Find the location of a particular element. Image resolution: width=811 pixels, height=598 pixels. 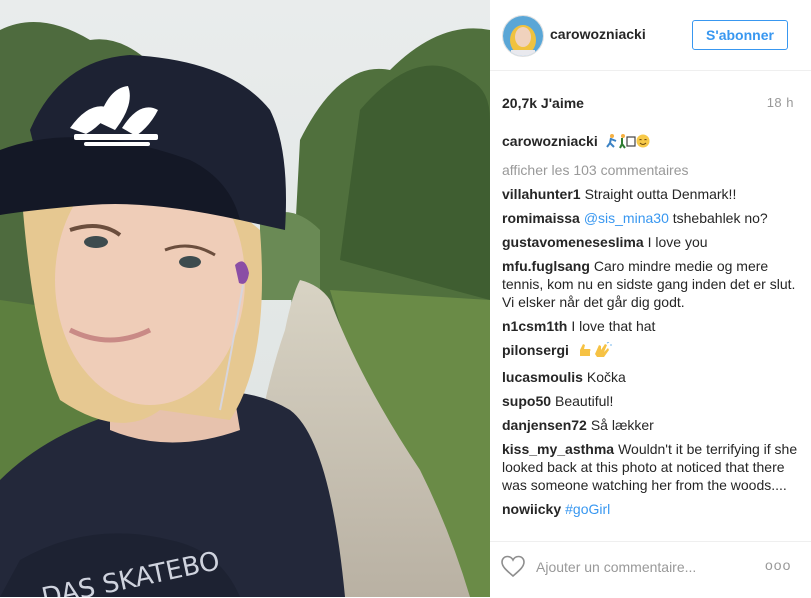

add-comment-bar: ooo is located at coordinates (650, 569).